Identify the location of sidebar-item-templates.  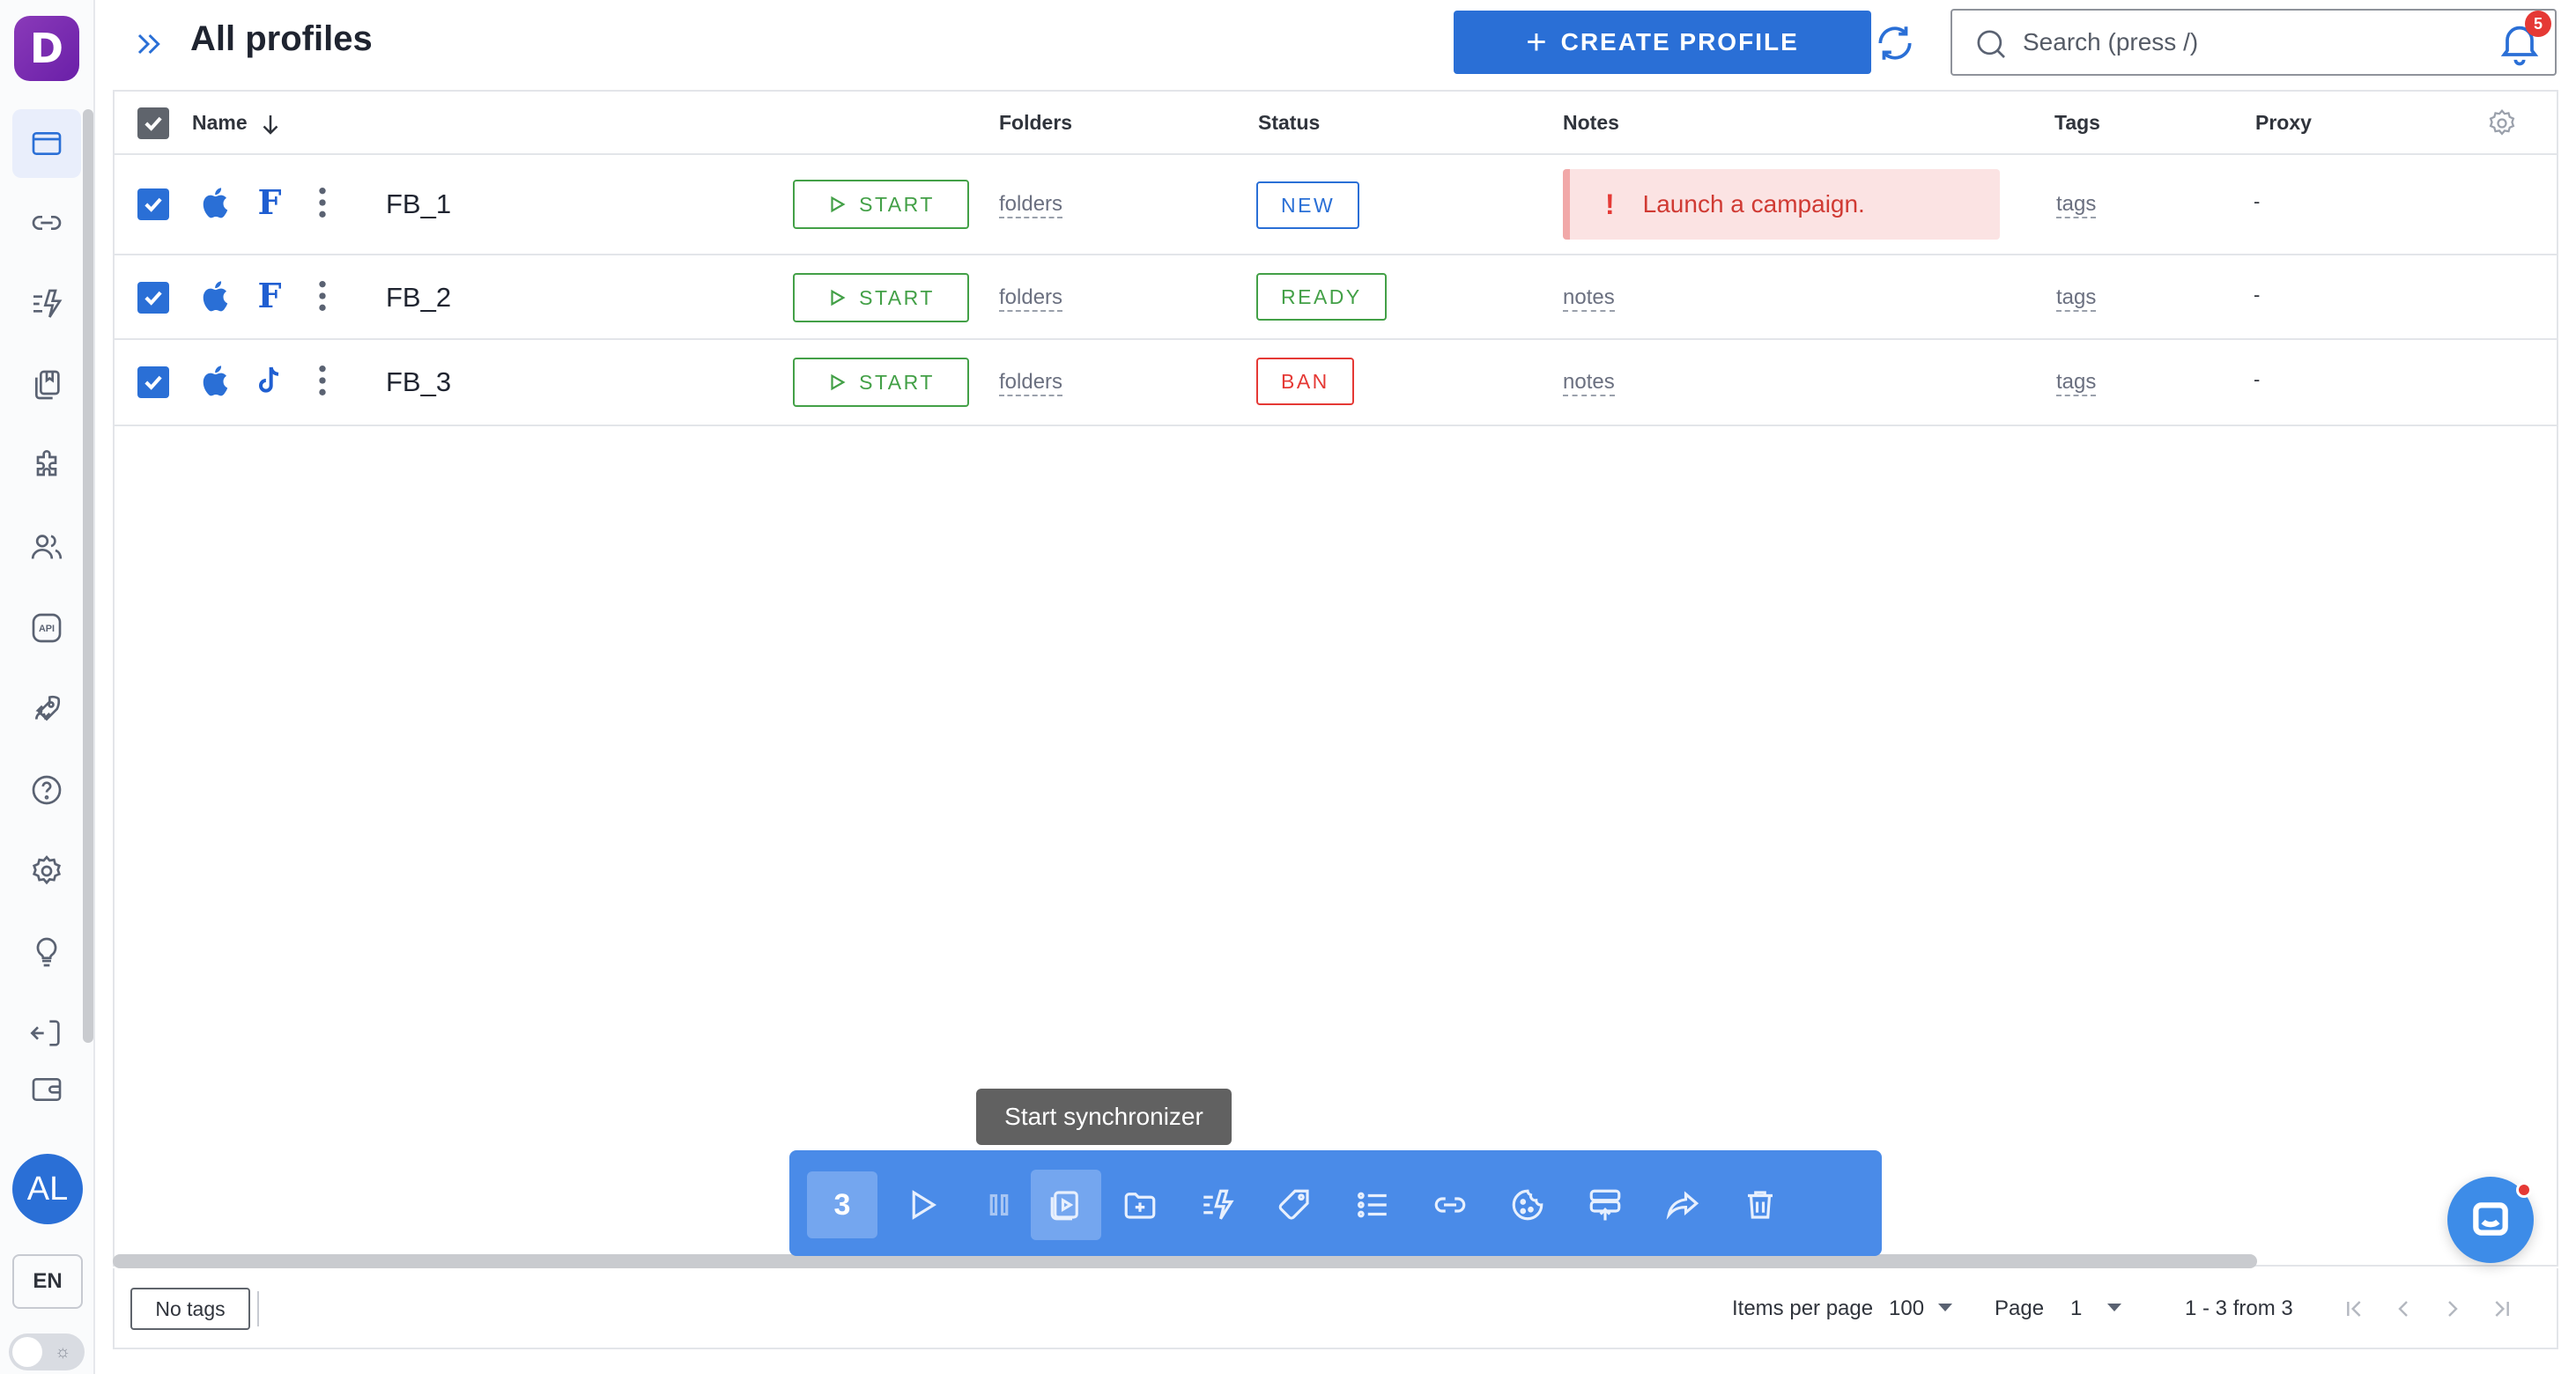
(47, 385).